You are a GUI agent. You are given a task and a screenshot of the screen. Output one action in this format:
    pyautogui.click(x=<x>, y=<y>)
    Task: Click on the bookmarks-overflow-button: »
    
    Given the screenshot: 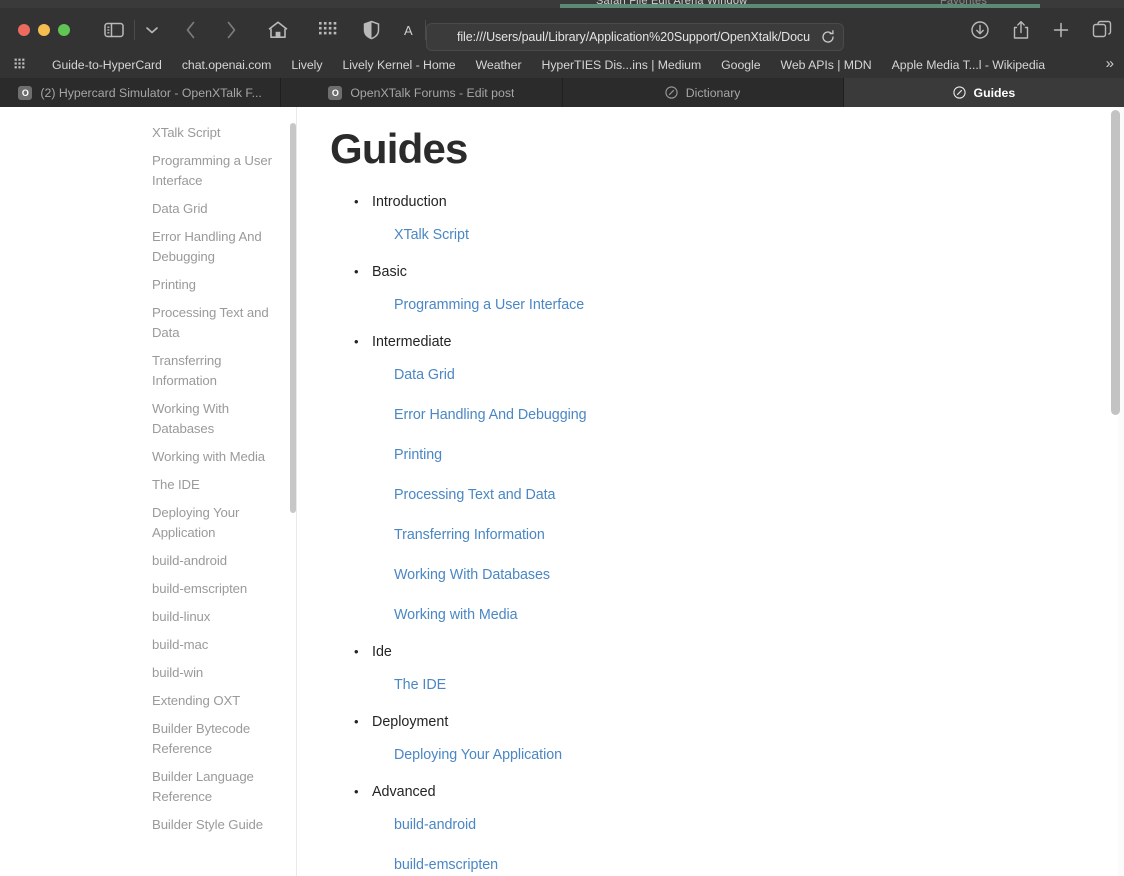 What is the action you would take?
    pyautogui.click(x=1110, y=64)
    